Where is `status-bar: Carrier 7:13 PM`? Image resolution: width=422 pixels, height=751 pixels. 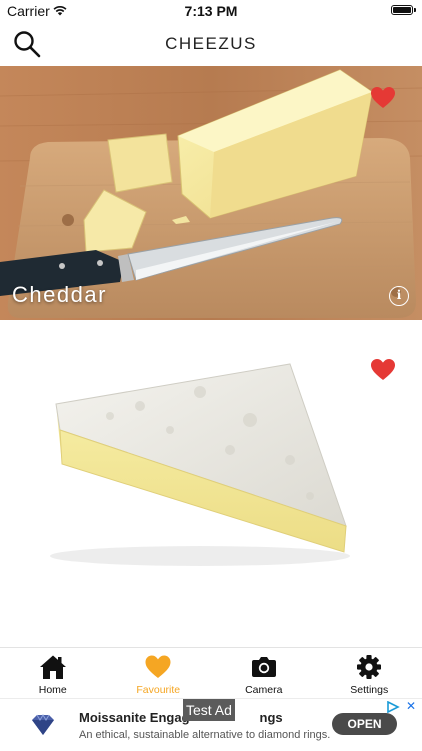
status-bar: Carrier 7:13 PM is located at coordinates (211, 11).